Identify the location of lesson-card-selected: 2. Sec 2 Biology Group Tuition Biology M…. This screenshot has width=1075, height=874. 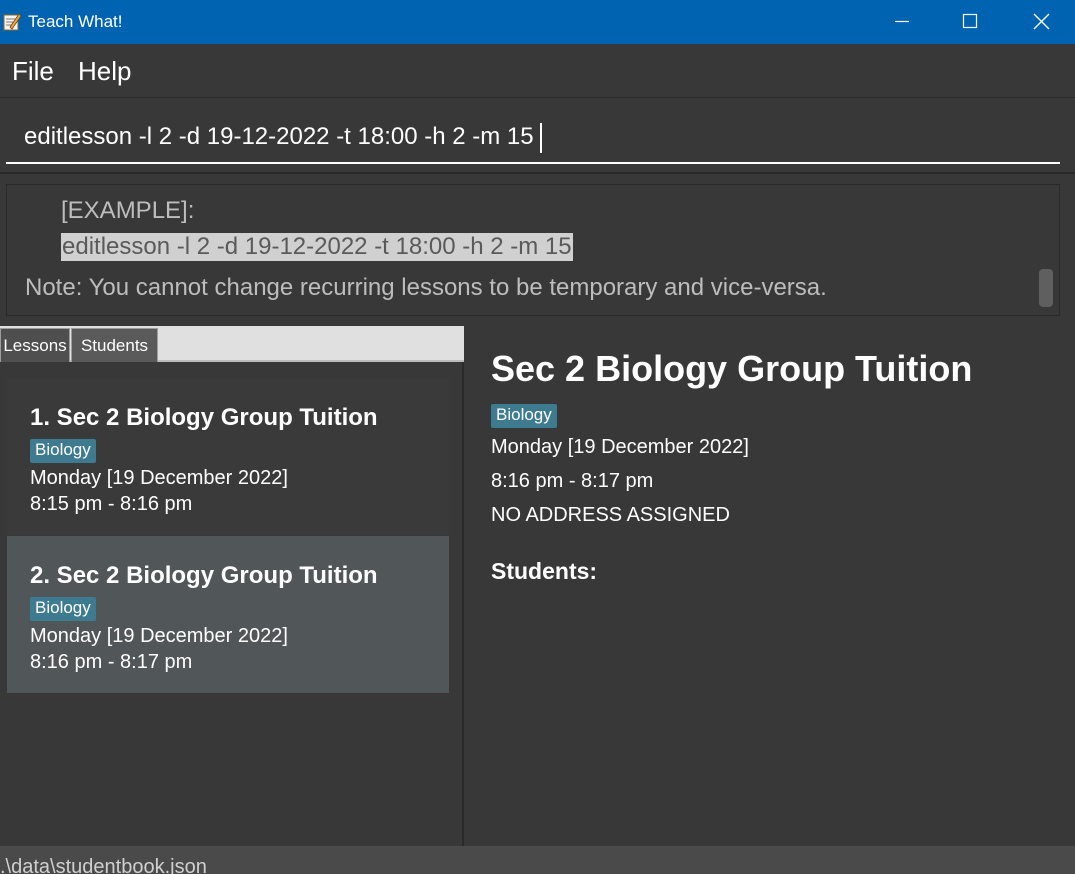
(228, 614).